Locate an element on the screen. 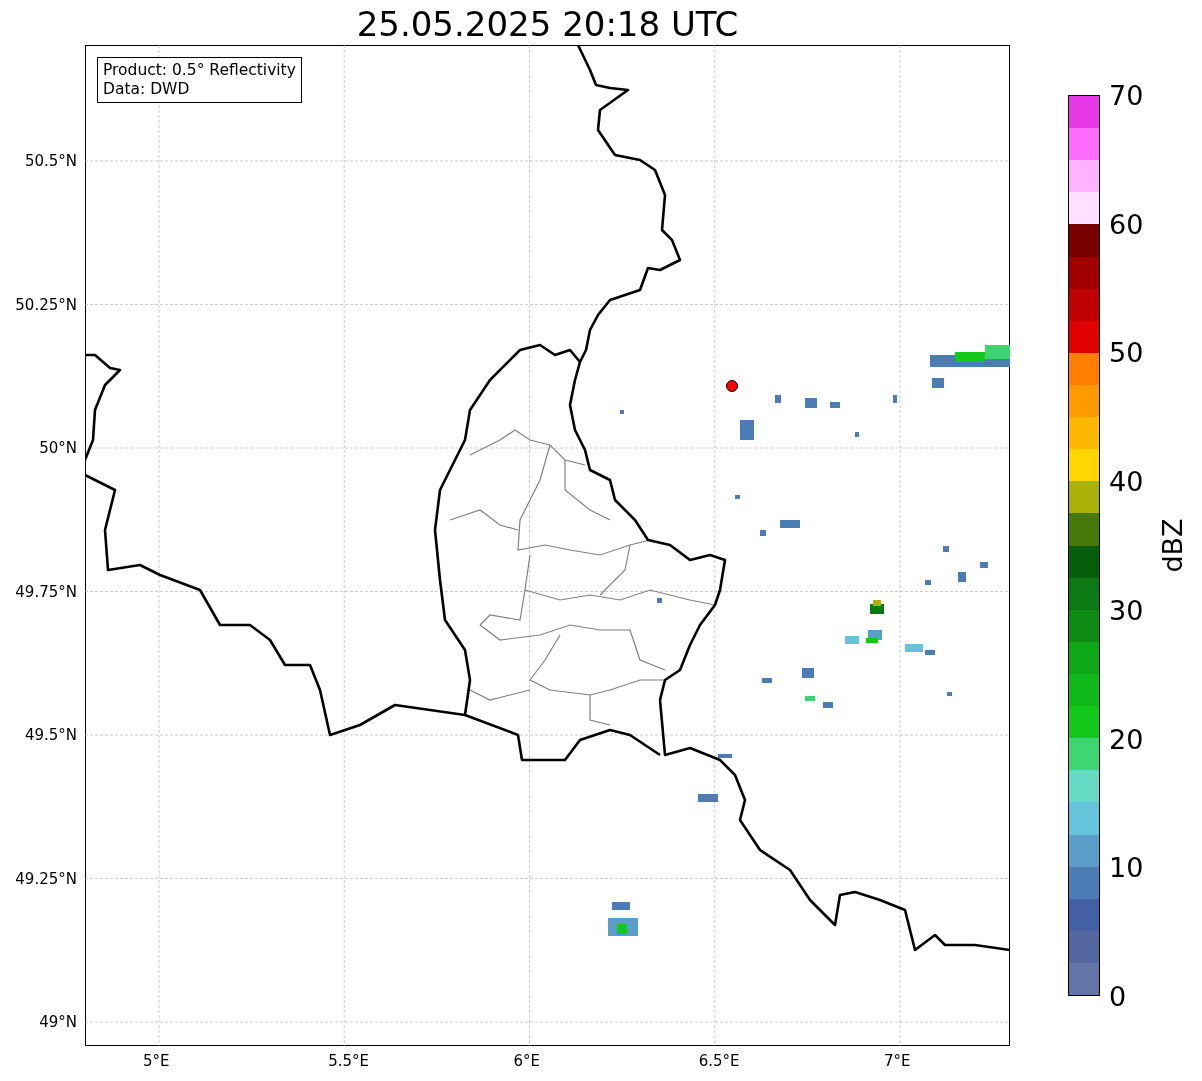 Image resolution: width=1202 pixels, height=1081 pixels. colorbar-tick-label: 0 is located at coordinates (1118, 996).